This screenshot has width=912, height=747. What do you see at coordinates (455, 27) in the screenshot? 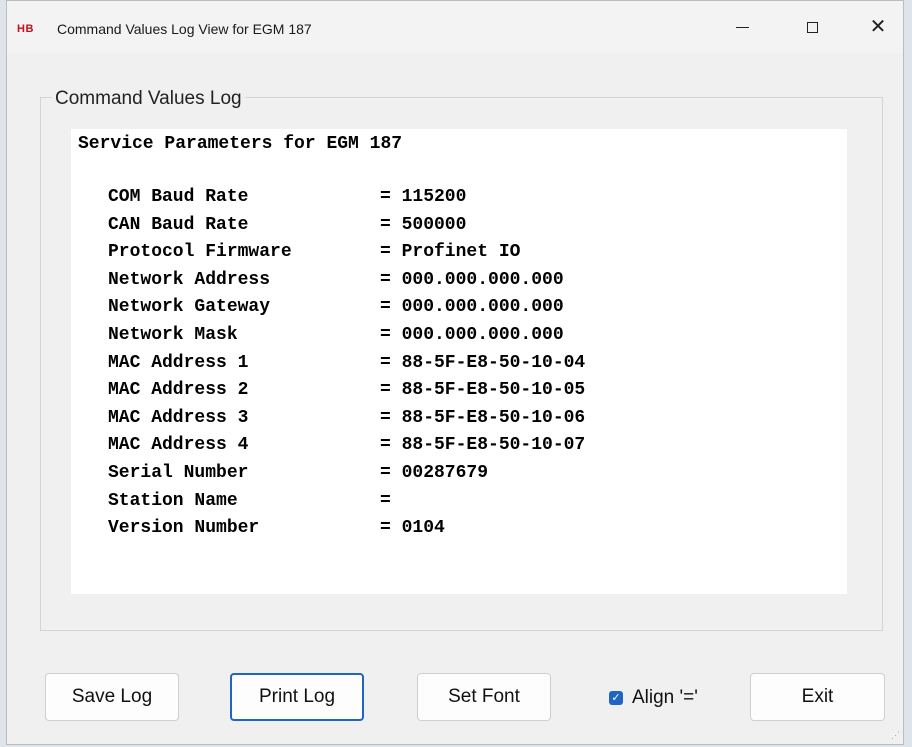
I see `title-bar: HB Command Values Log View for EGM 187 ✕` at bounding box center [455, 27].